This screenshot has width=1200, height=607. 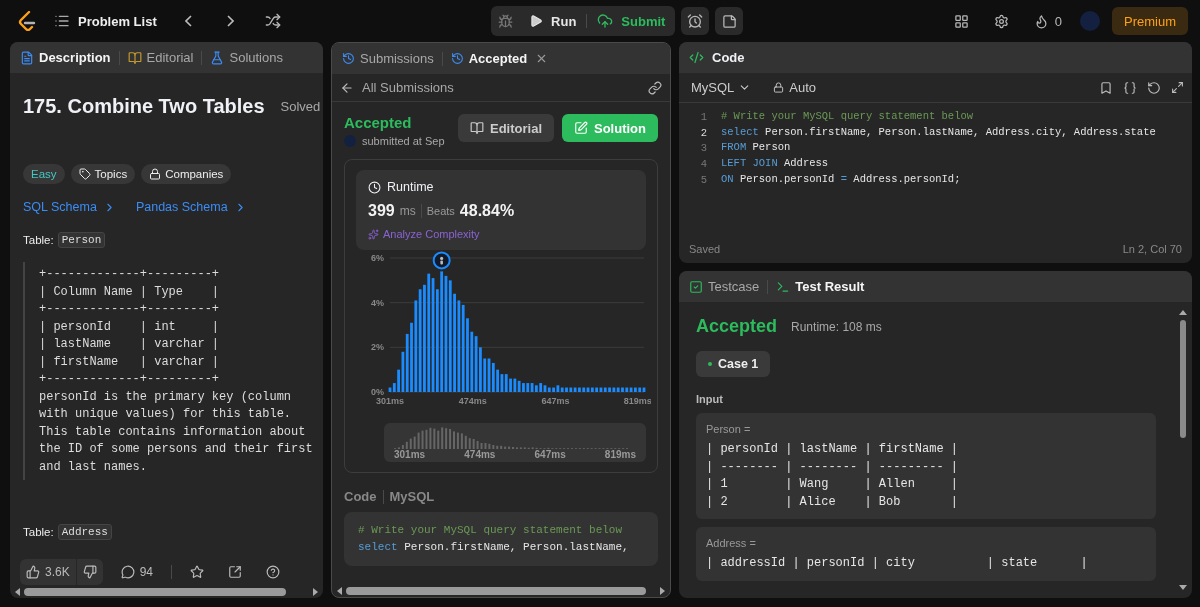 What do you see at coordinates (1152, 249) in the screenshot?
I see `cursor-position: Ln 2, Col 70` at bounding box center [1152, 249].